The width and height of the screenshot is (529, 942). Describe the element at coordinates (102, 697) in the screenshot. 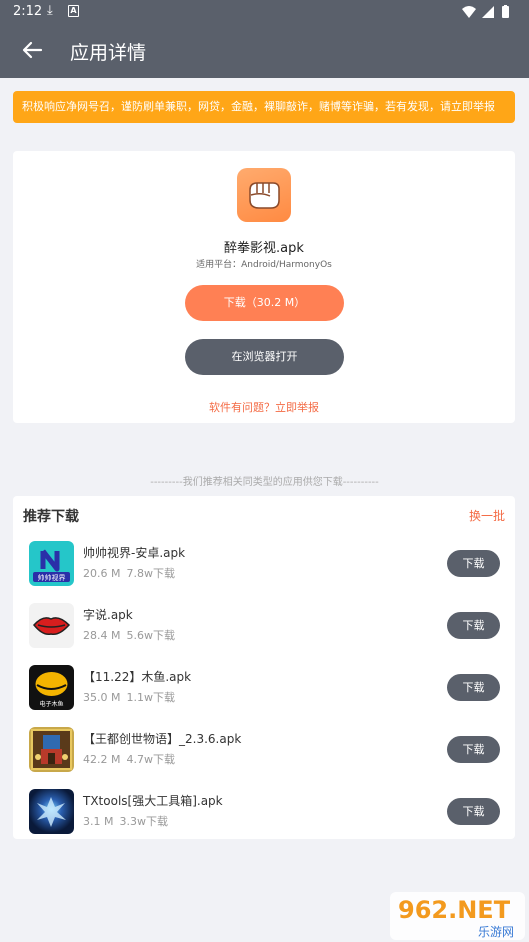

I see `item-size: 35.0 M` at that location.